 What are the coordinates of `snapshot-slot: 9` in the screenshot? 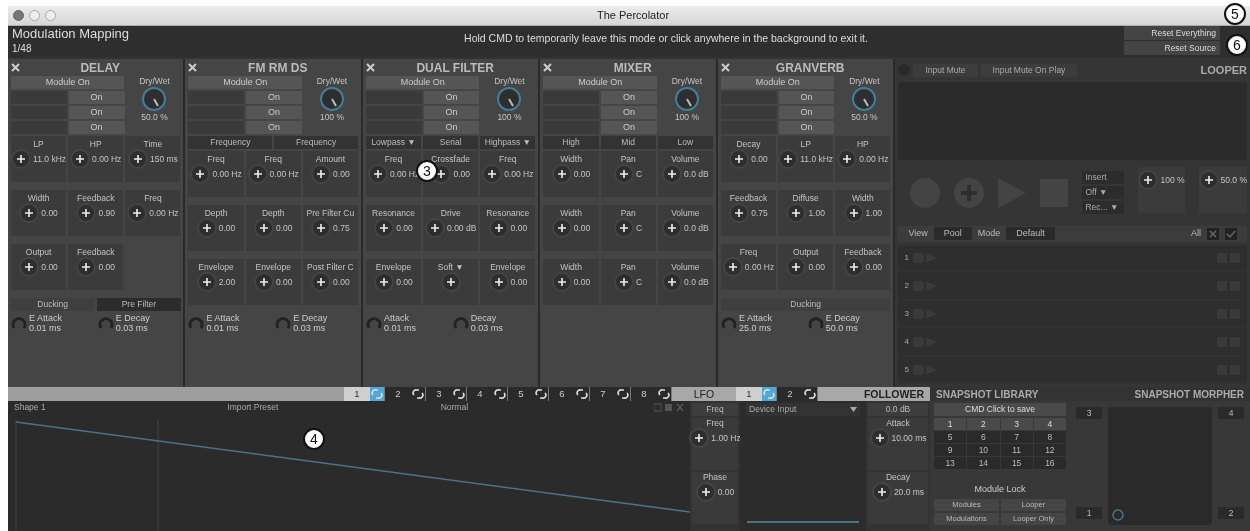 It's located at (950, 450).